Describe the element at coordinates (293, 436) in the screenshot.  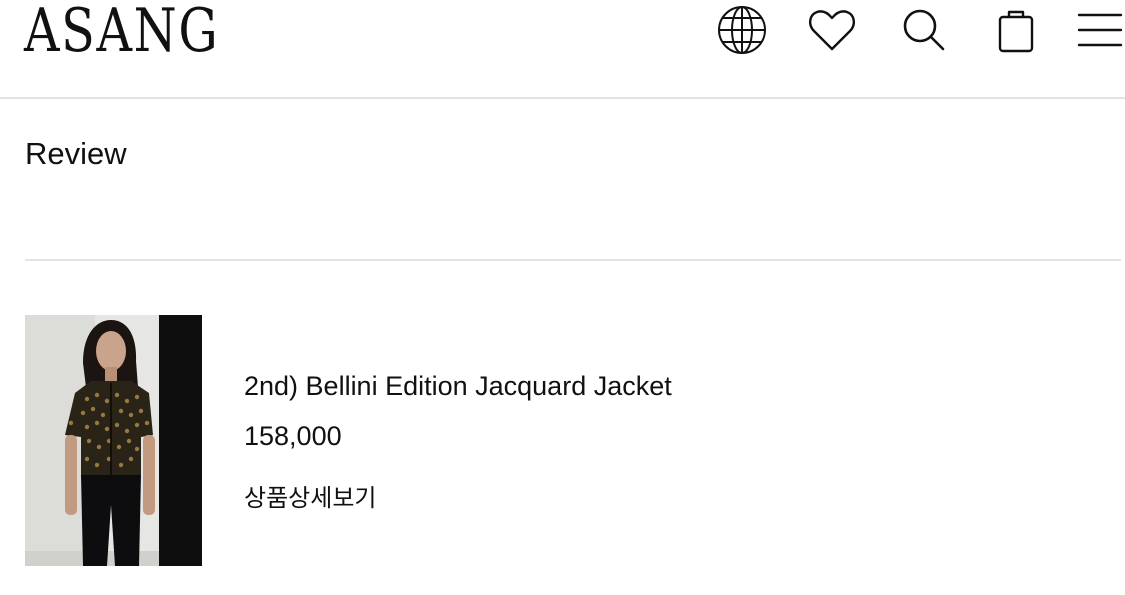
I see `product-price: 158,000` at that location.